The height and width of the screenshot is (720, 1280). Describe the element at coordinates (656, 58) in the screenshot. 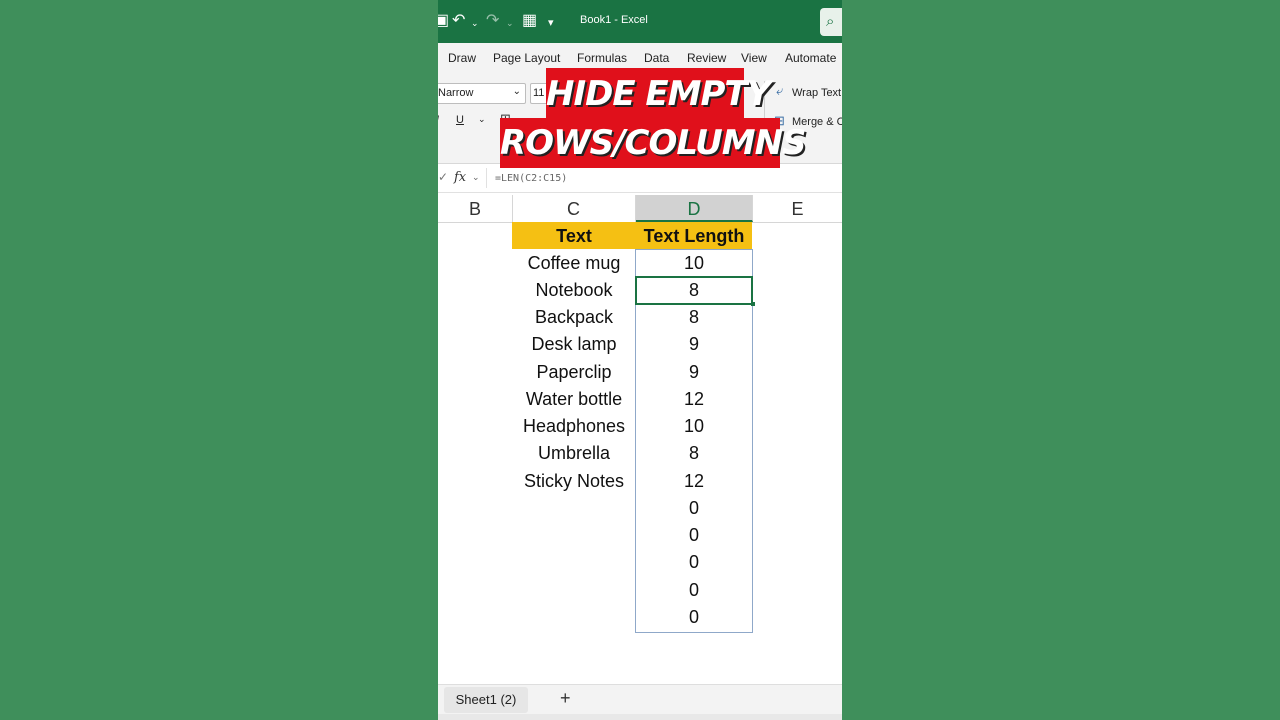

I see `tab-data: Data` at that location.